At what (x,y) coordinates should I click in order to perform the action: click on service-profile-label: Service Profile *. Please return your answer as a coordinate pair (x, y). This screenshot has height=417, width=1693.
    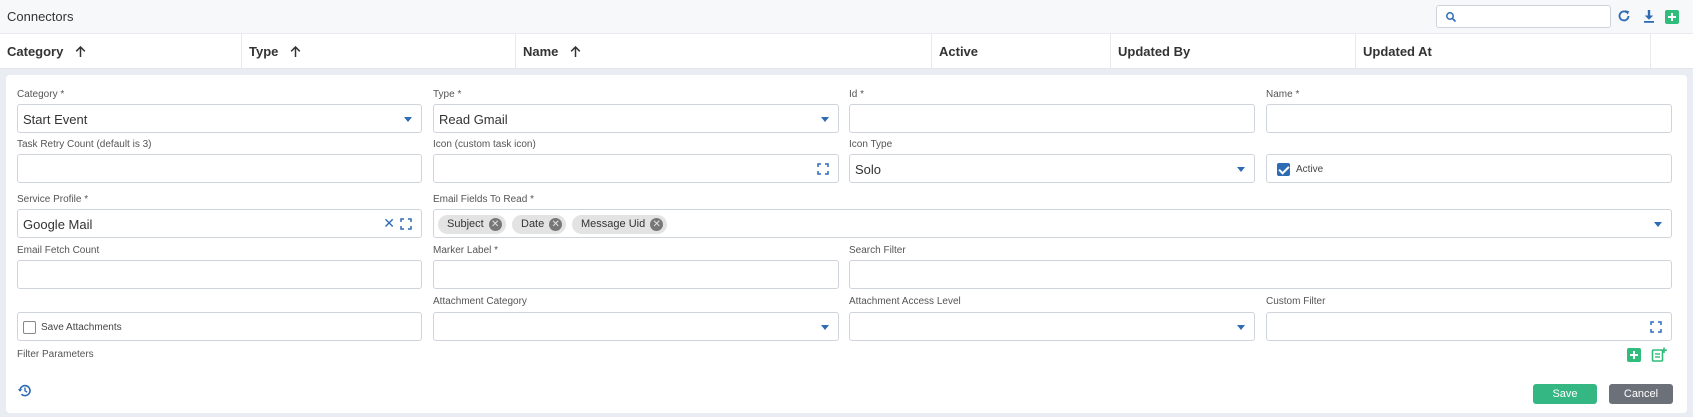
    Looking at the image, I should click on (53, 199).